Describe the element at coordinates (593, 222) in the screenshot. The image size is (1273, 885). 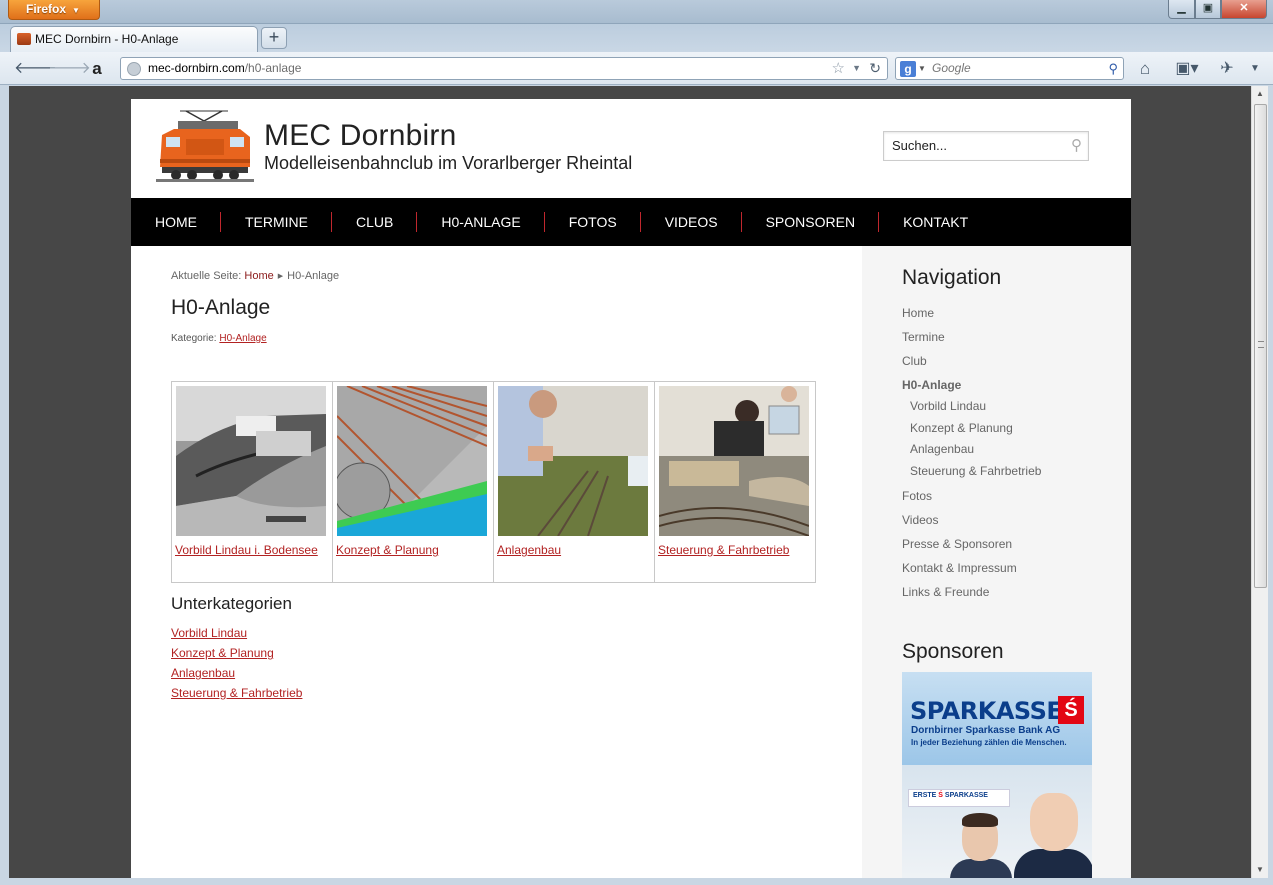
I see `menu-item-fotos: FOTOS` at that location.